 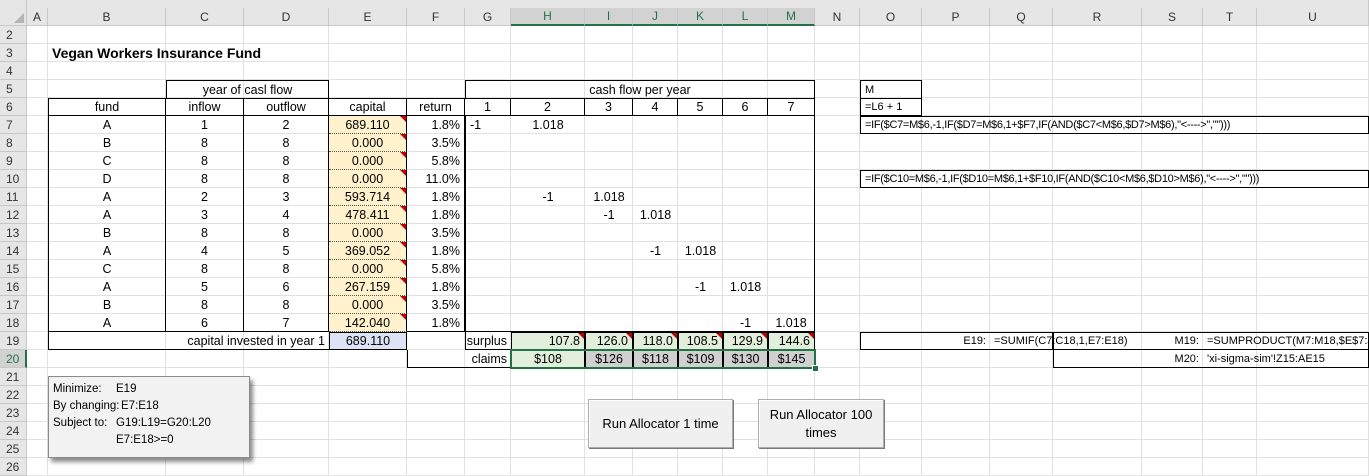 I want to click on row-header-18: 18, so click(x=13, y=323).